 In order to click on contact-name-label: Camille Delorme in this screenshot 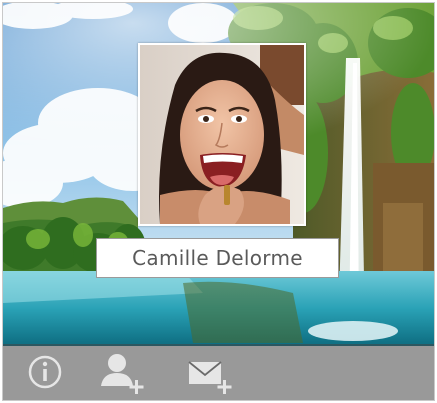, I will do `click(217, 258)`.